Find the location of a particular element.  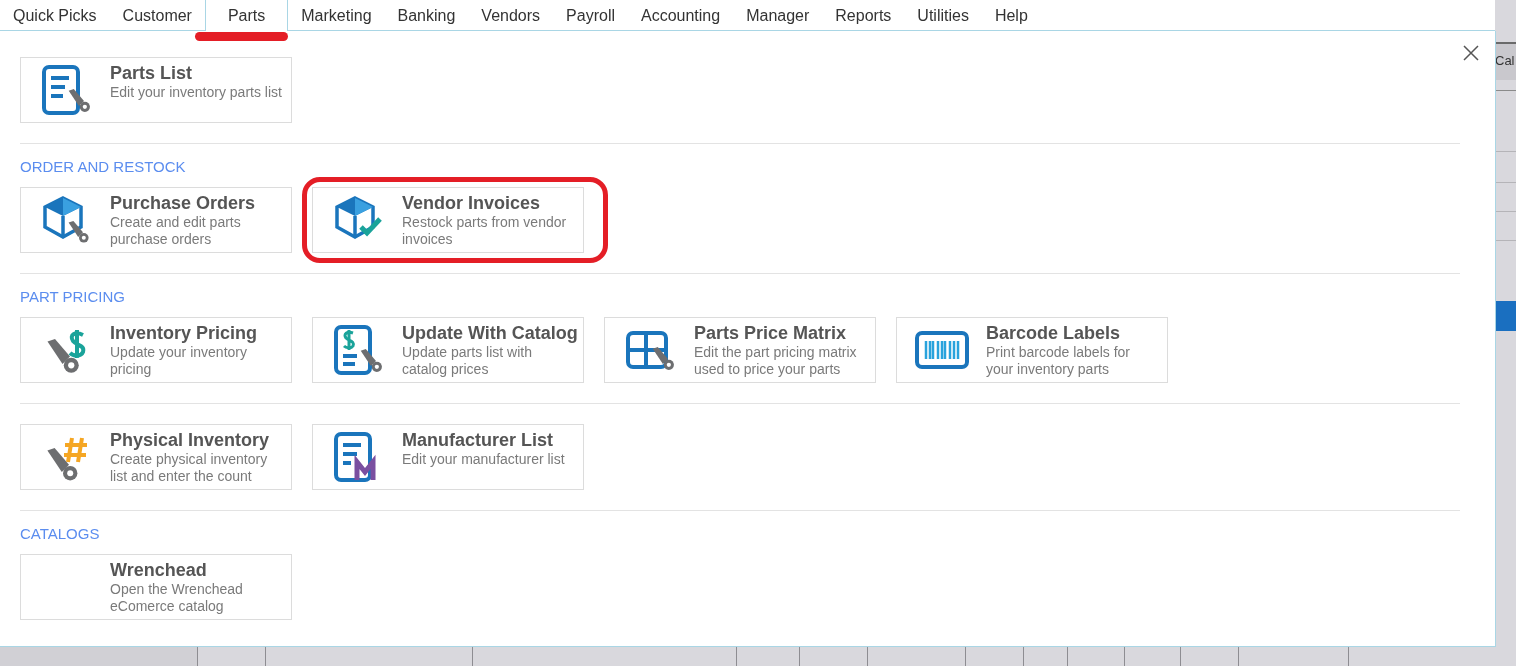

section-heading: ORDER AND RESTOCK is located at coordinates (103, 167).